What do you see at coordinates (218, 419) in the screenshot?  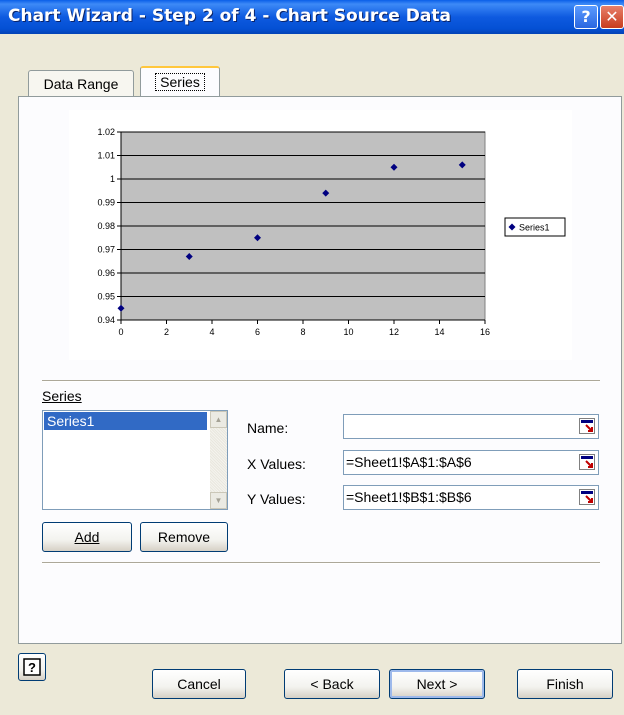 I see `scroll-up-icon: ▲` at bounding box center [218, 419].